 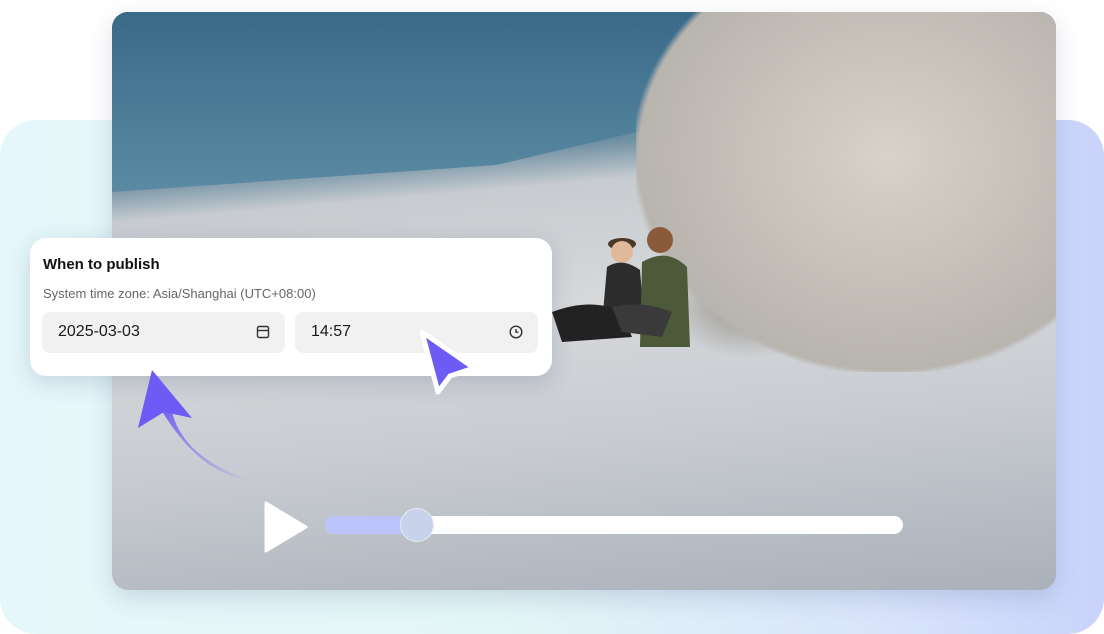 I want to click on cursor-pointer-icon, so click(x=448, y=362).